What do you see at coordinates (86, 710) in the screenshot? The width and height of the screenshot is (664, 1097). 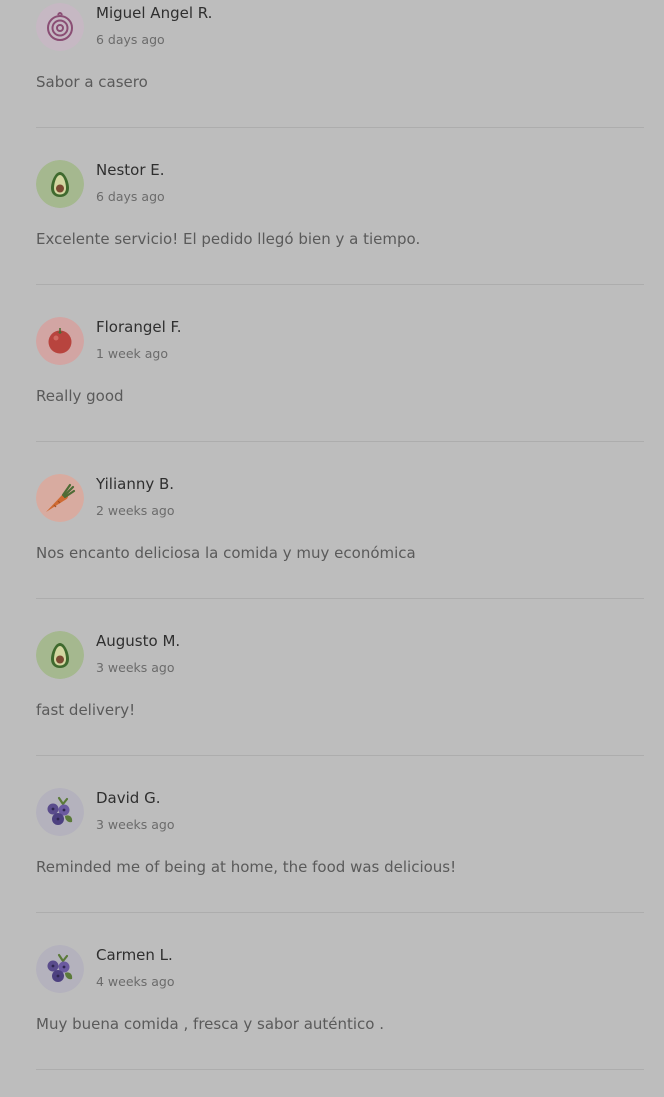 I see `review-text: fast delivery!` at bounding box center [86, 710].